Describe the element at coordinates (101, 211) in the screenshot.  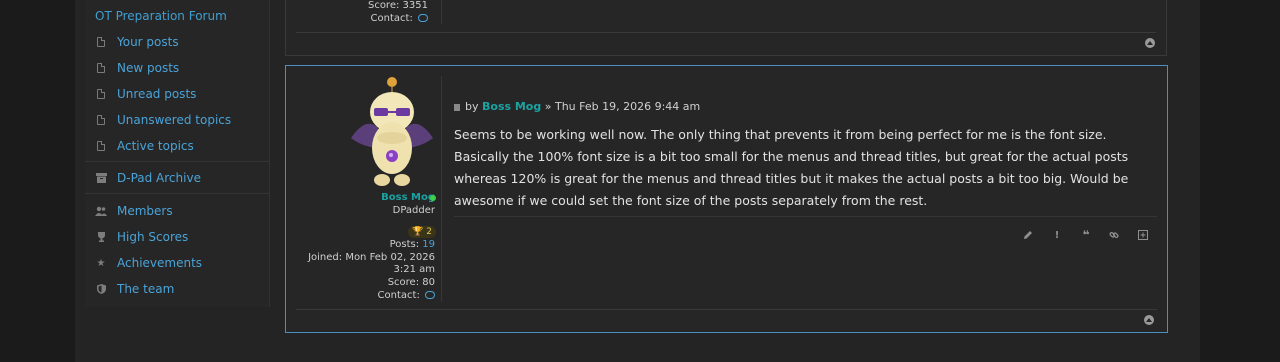
I see `users-icon` at that location.